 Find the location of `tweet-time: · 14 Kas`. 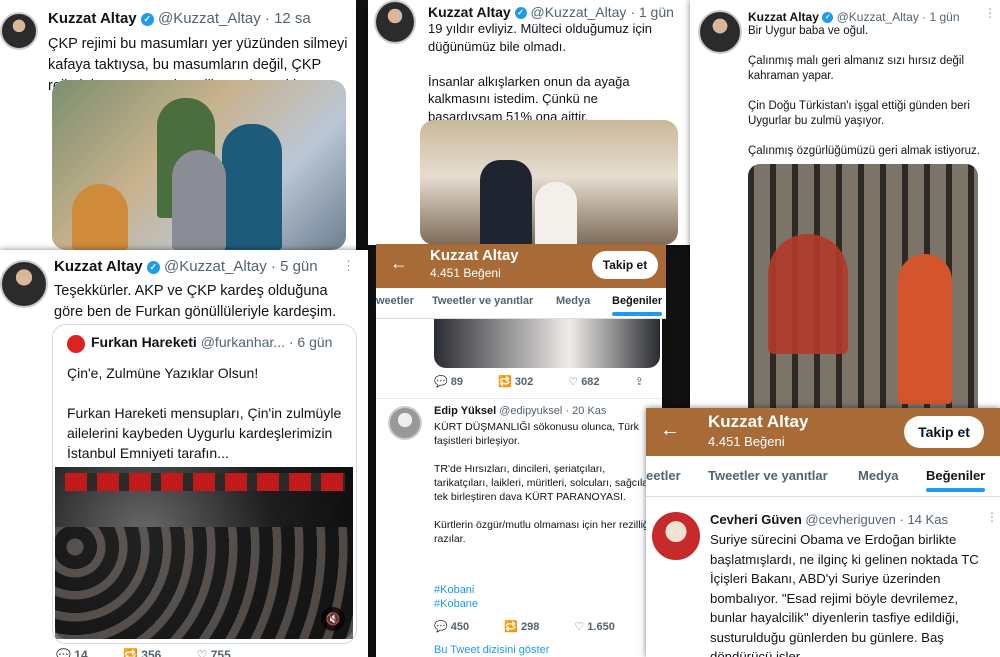

tweet-time: · 14 Kas is located at coordinates (924, 519).